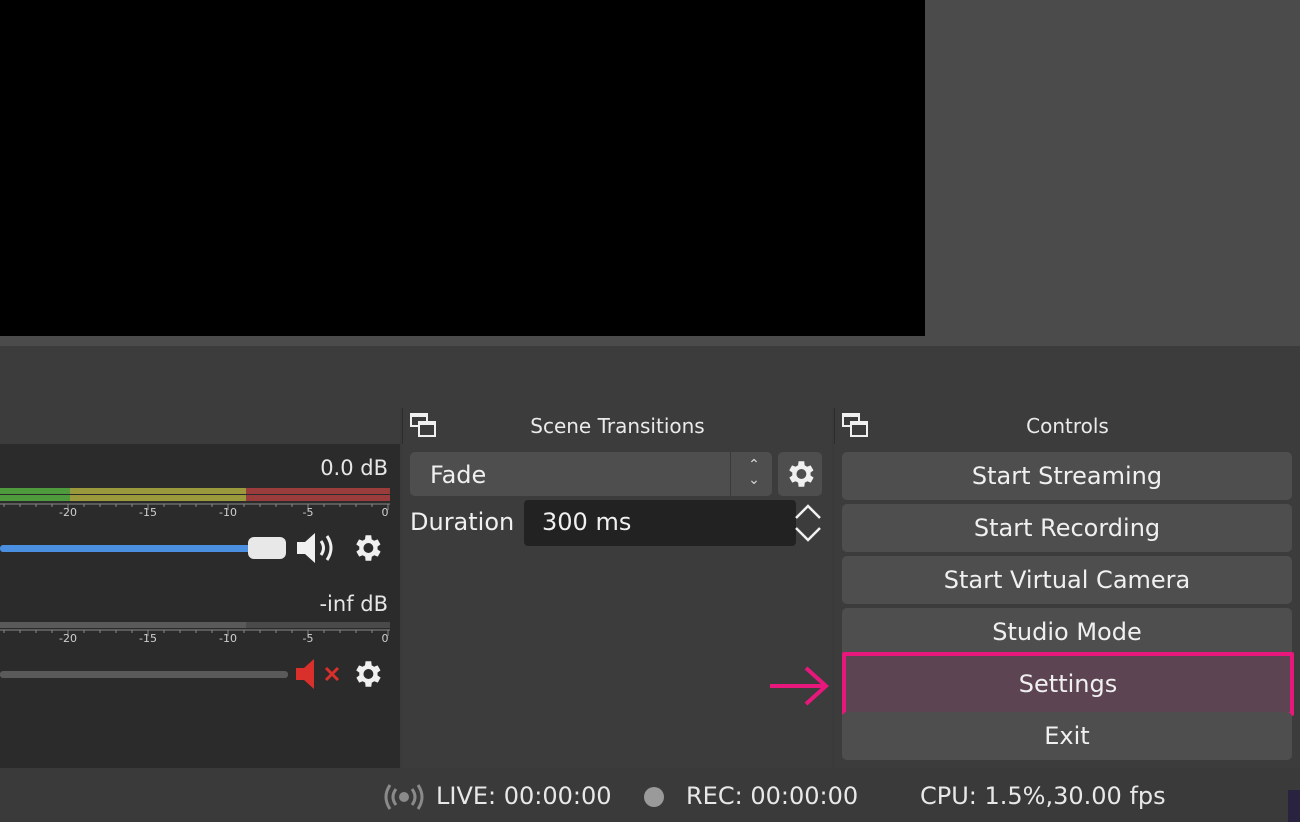 This screenshot has height=822, width=1300. Describe the element at coordinates (587, 522) in the screenshot. I see `duration-value: 300 ms` at that location.